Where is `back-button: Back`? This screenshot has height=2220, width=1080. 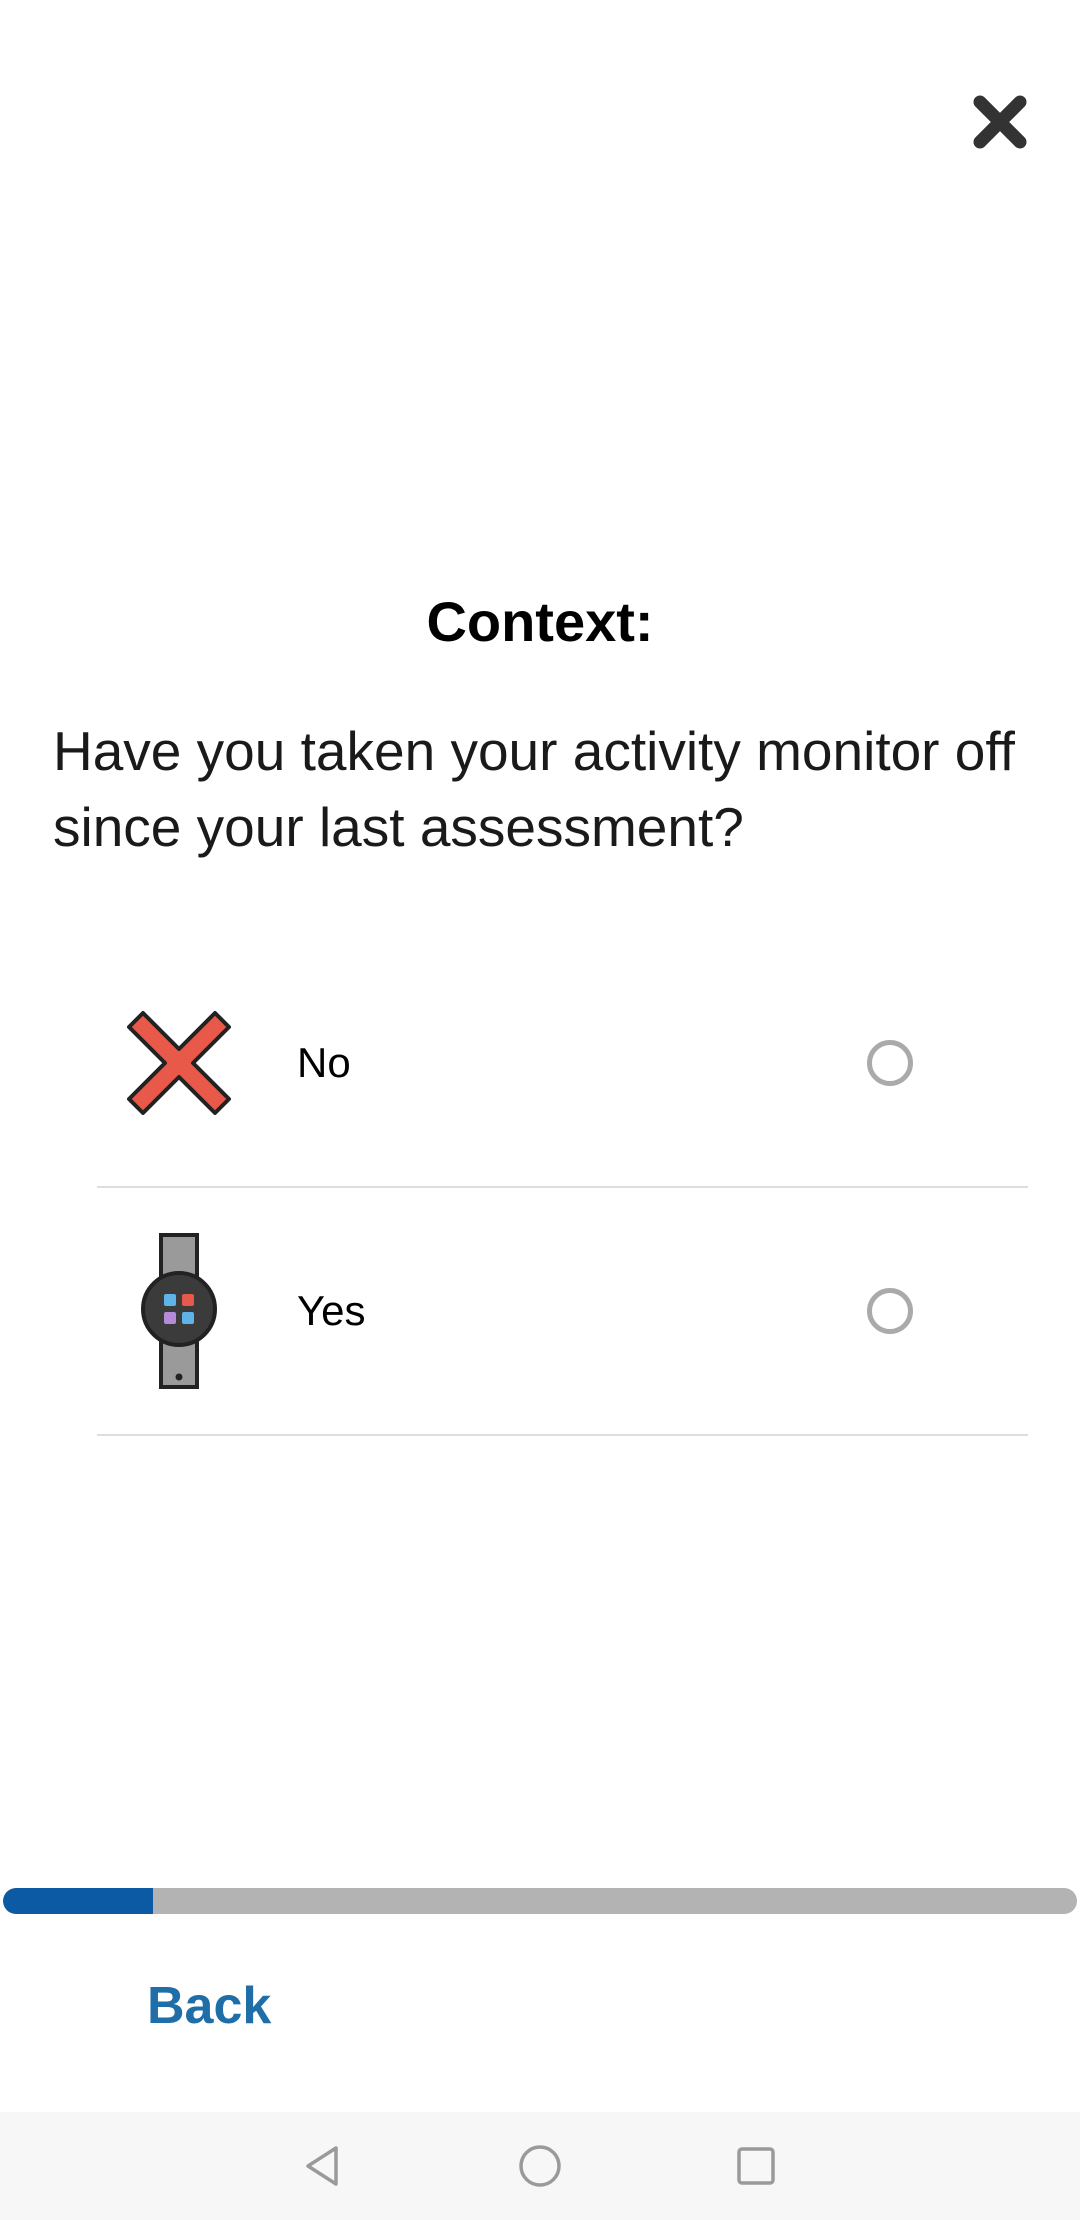
back-button: Back is located at coordinates (209, 2006).